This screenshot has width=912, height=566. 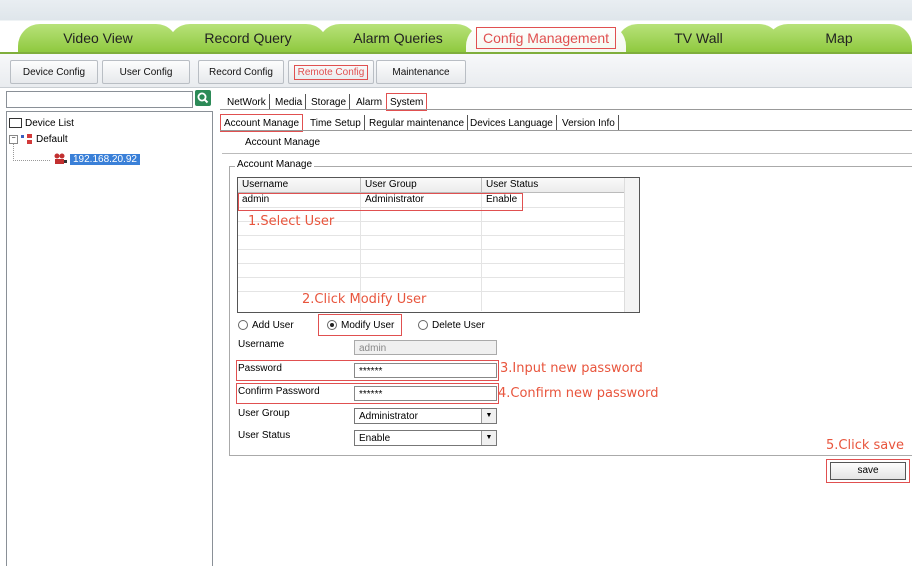 I want to click on tab-storage: Storage, so click(x=329, y=102).